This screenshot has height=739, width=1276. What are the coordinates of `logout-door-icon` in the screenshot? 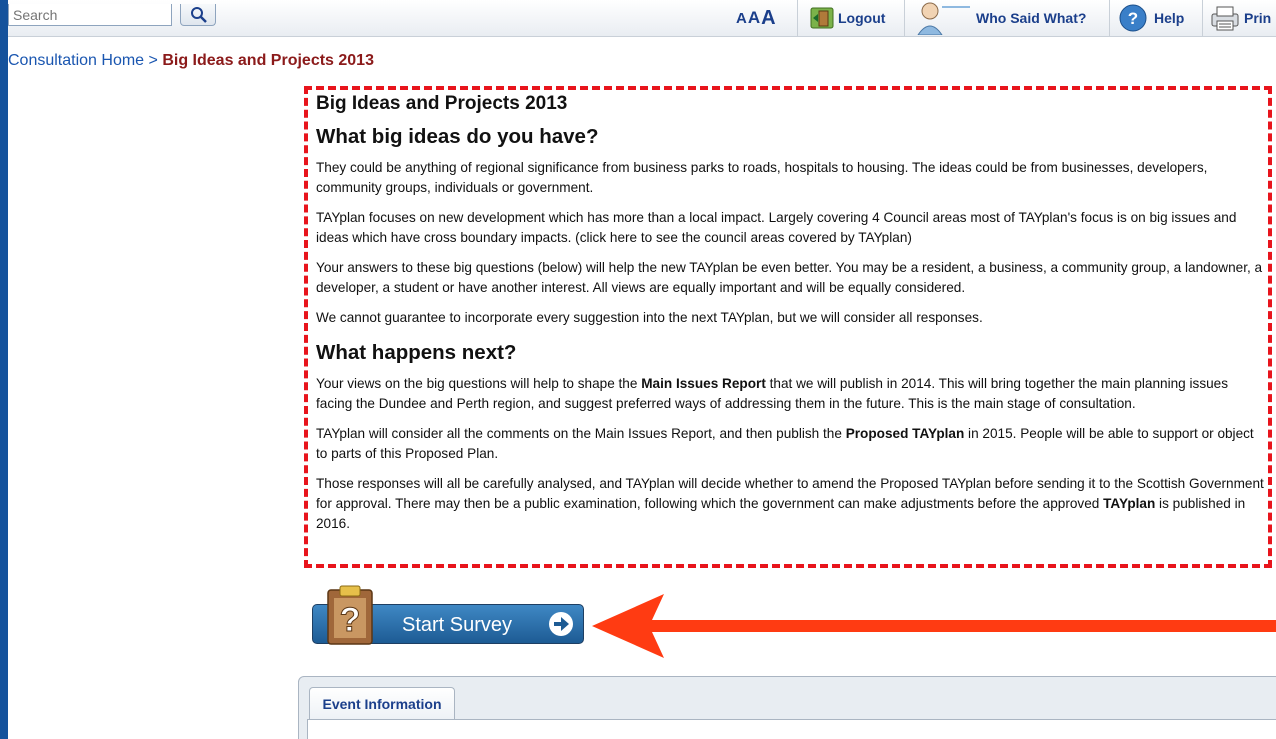 It's located at (822, 18).